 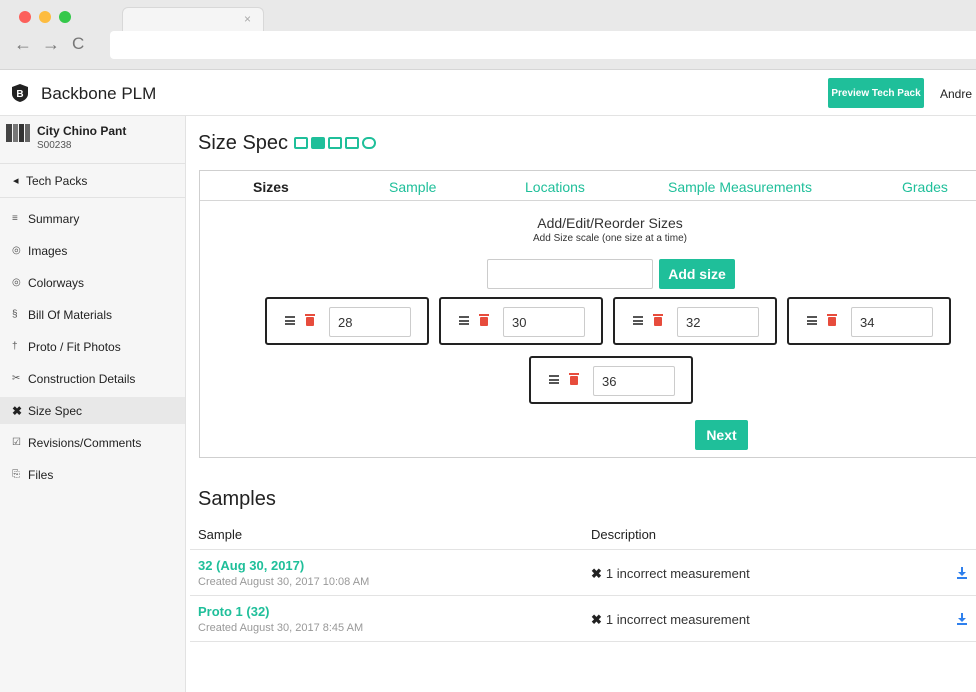 I want to click on sidebar-item-label: Bill Of Materials, so click(x=70, y=314).